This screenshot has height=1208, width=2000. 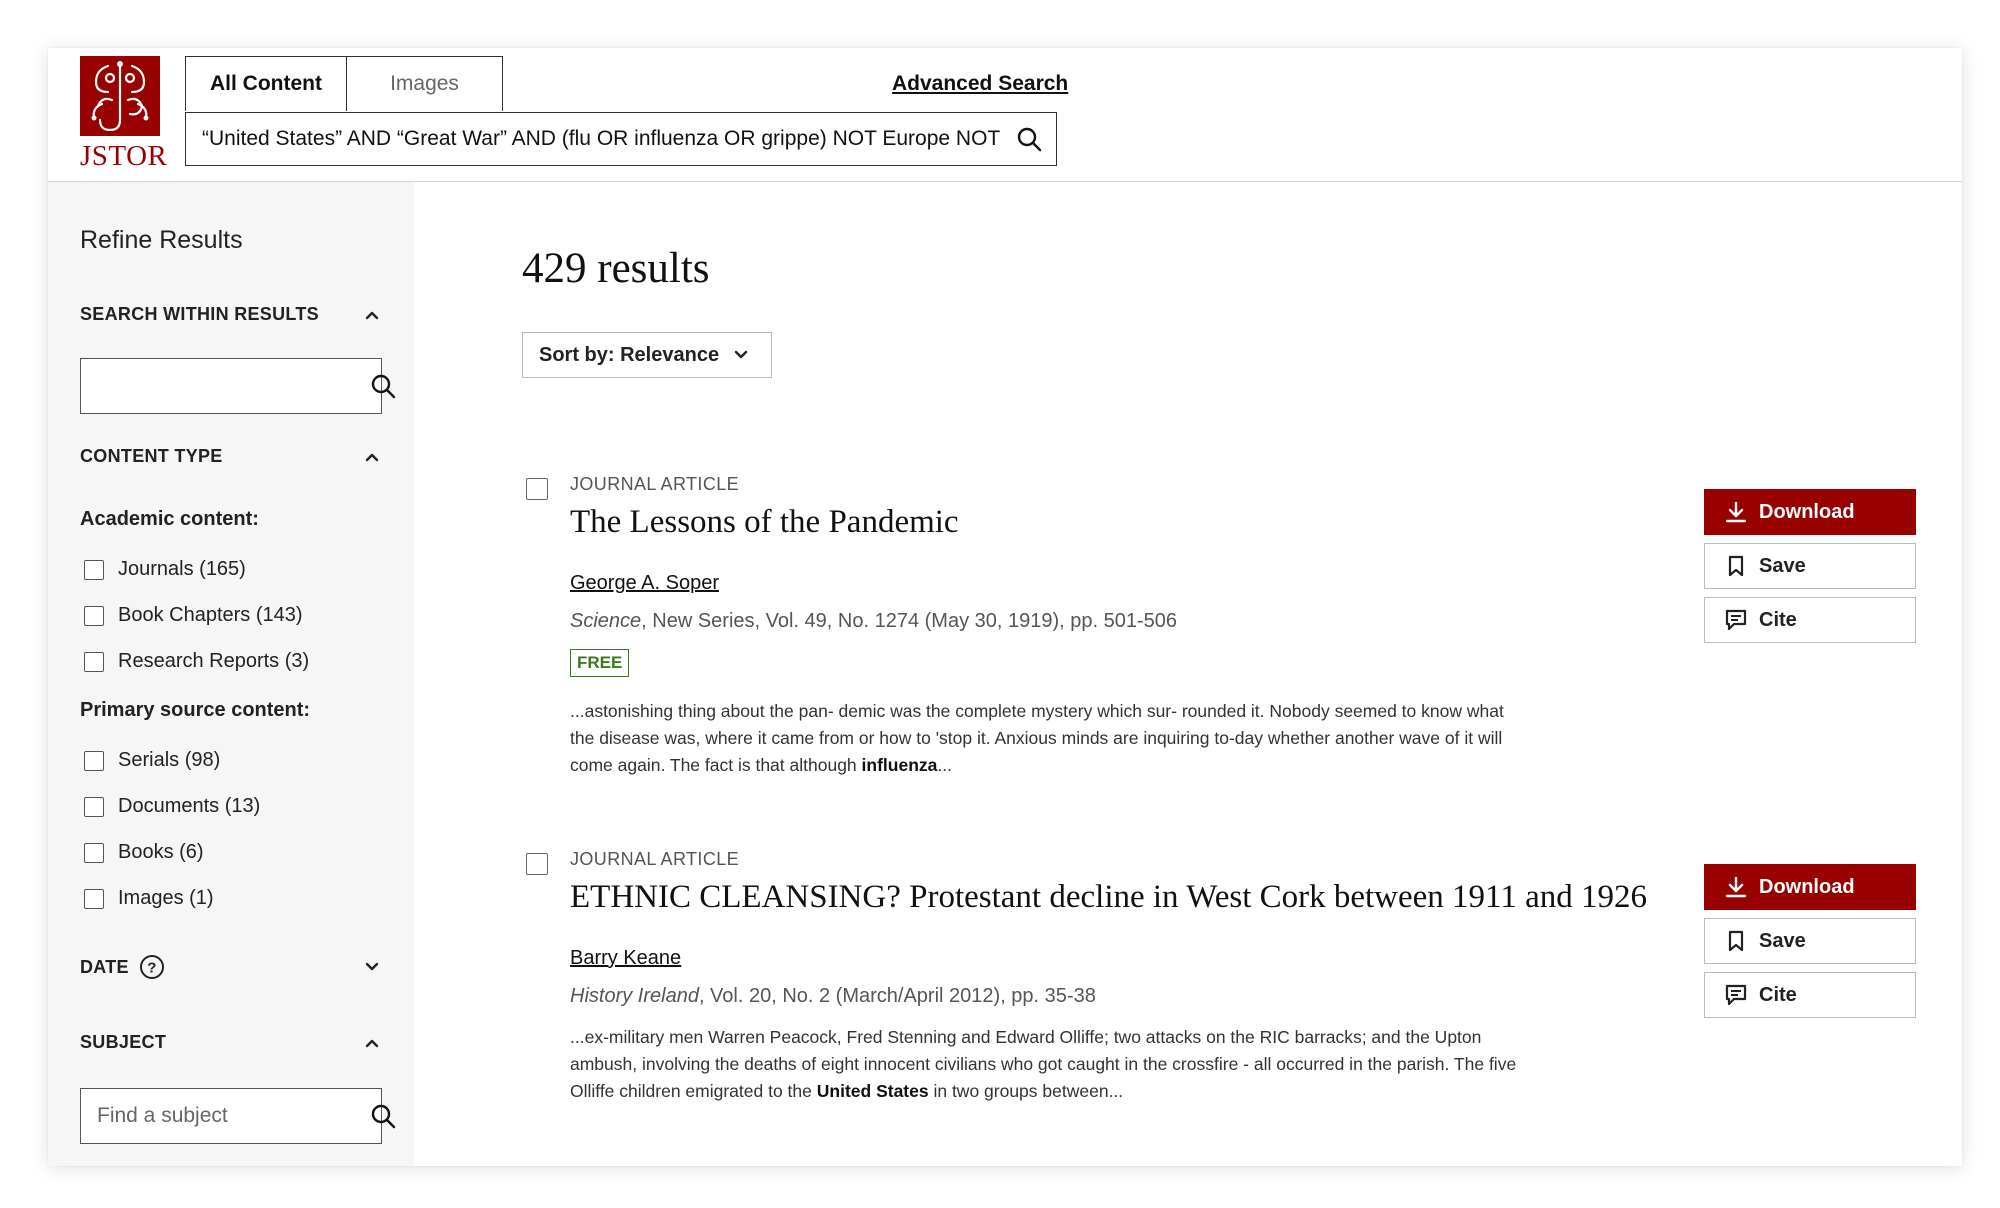 What do you see at coordinates (189, 806) in the screenshot?
I see `filter-label: Documents (13)` at bounding box center [189, 806].